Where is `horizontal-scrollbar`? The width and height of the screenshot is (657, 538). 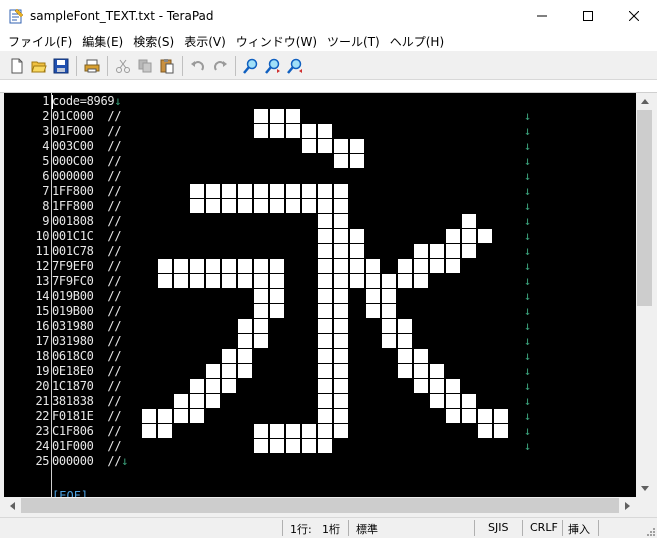 horizontal-scrollbar is located at coordinates (320, 505).